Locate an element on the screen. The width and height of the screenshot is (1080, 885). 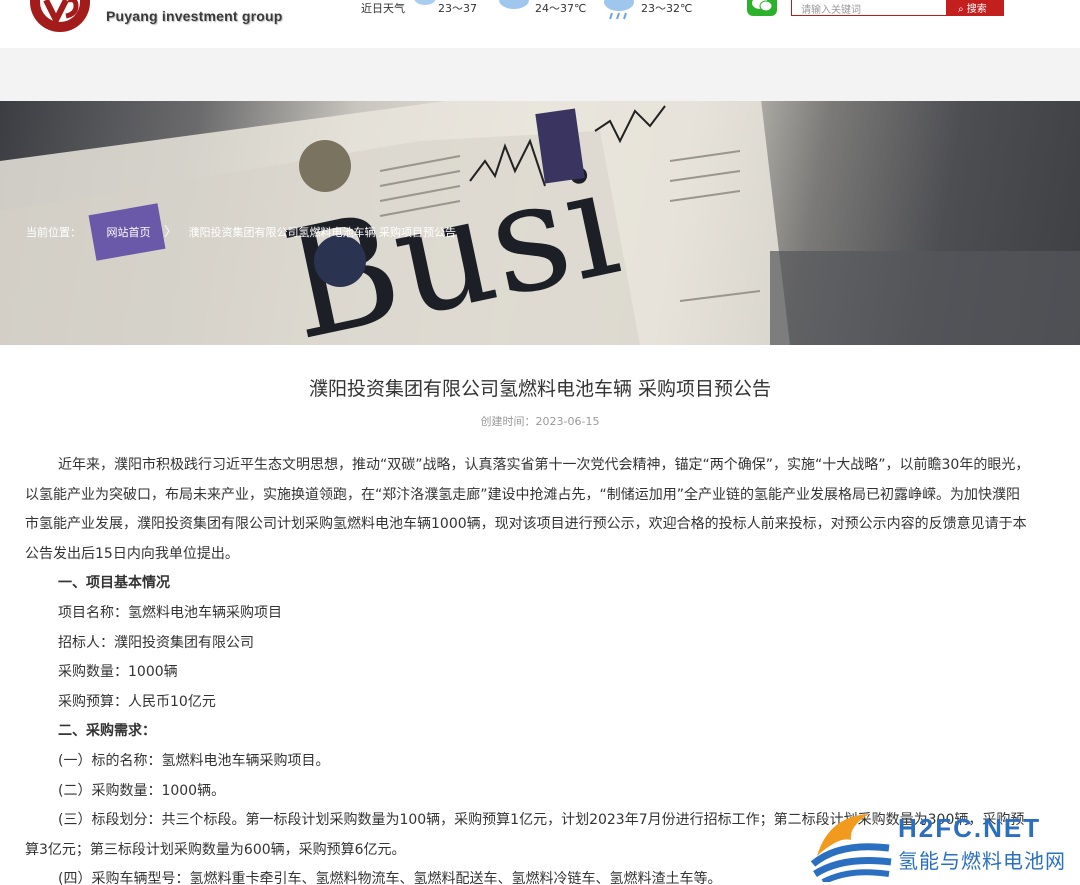
cloud-icon is located at coordinates (514, 4).